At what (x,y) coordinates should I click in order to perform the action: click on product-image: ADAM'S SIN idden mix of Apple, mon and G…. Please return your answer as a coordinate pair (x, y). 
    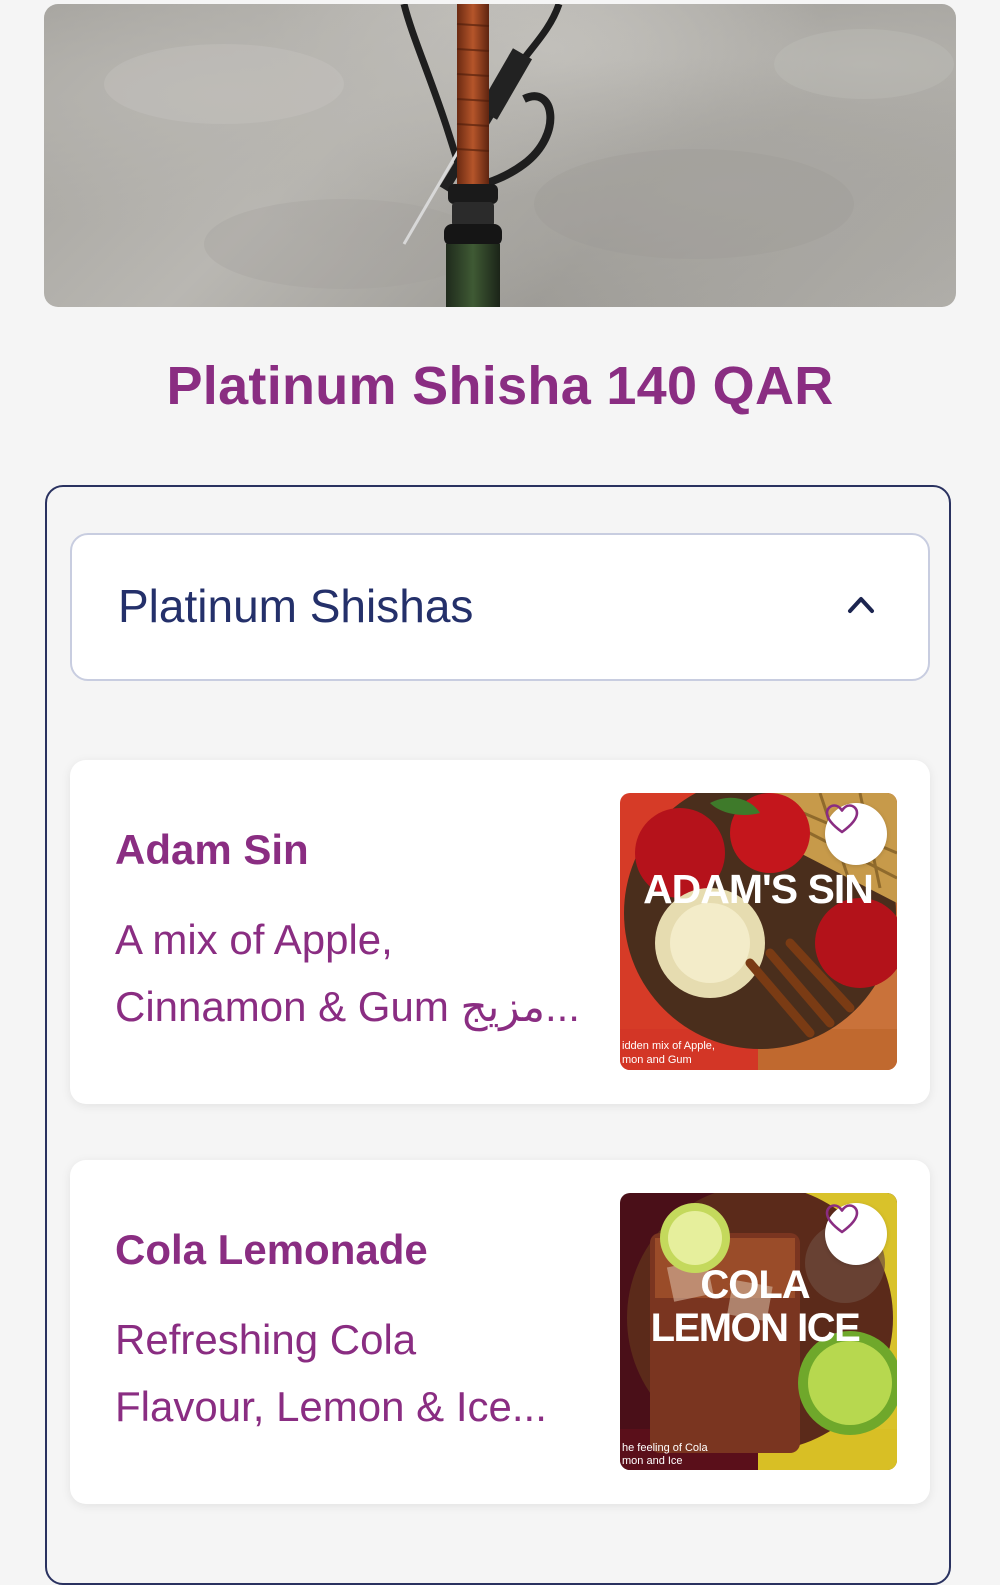
    Looking at the image, I should click on (758, 931).